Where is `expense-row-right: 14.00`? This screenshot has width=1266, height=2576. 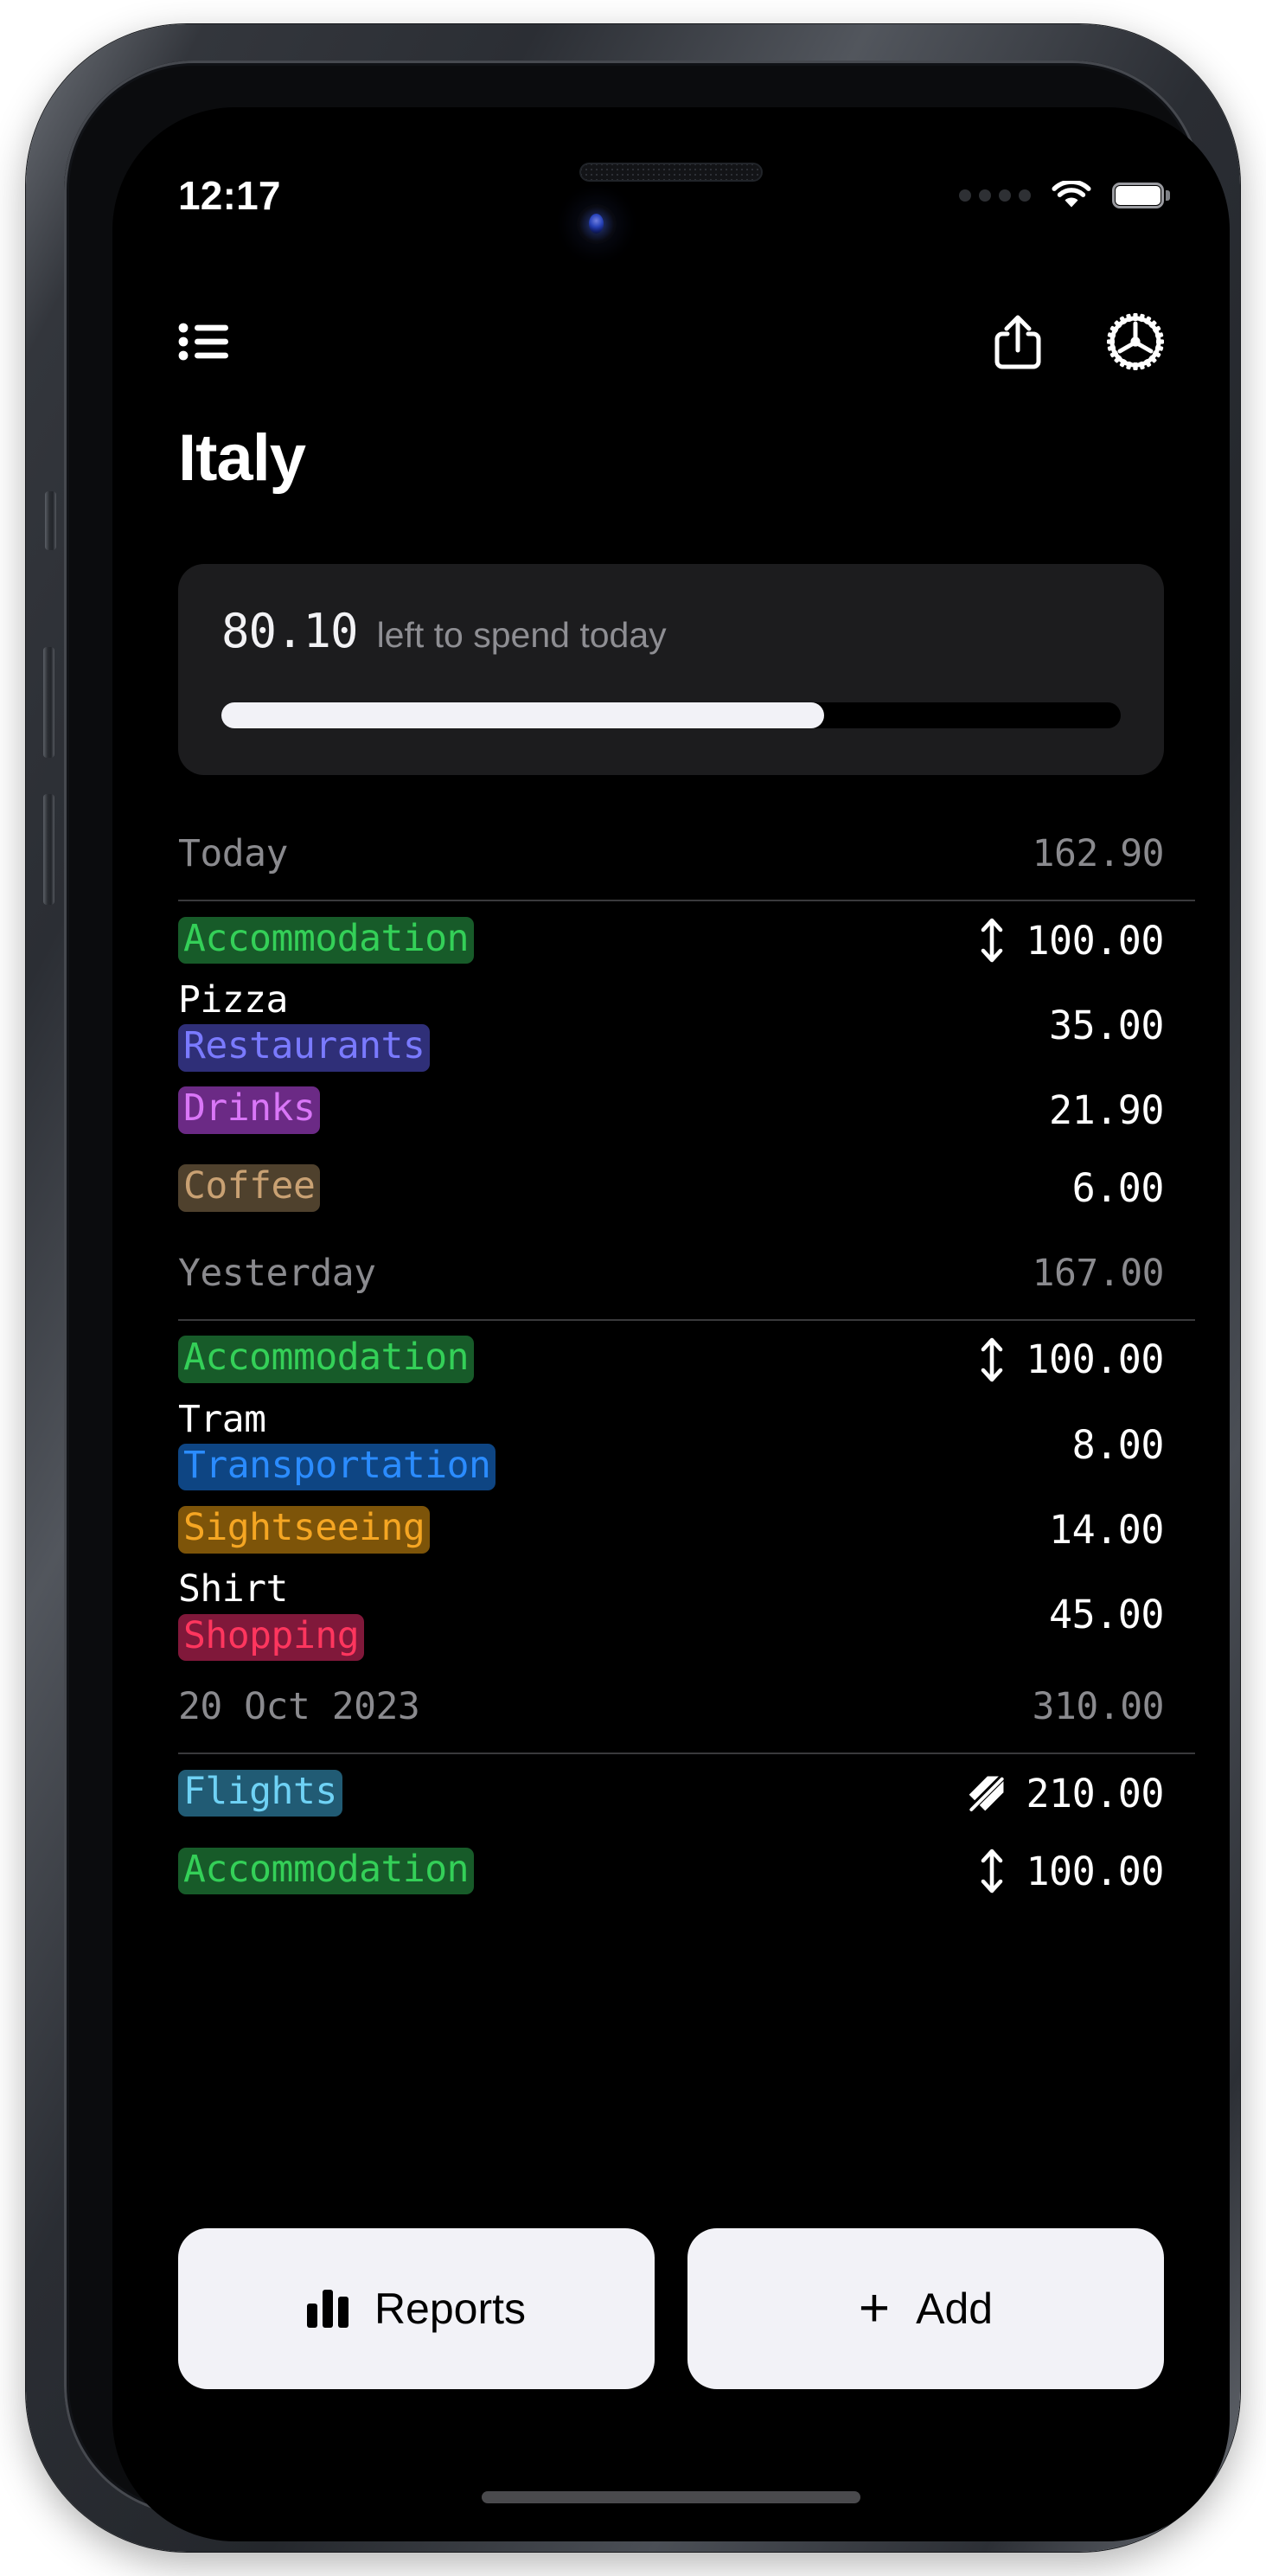 expense-row-right: 14.00 is located at coordinates (1106, 1530).